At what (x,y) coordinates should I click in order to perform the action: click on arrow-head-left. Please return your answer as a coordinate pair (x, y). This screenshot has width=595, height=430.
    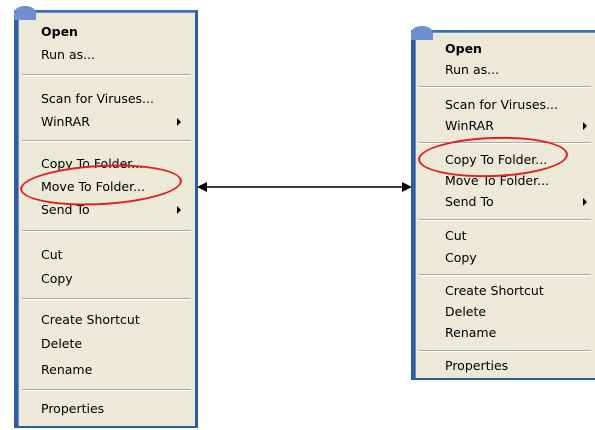
    Looking at the image, I should click on (202, 187).